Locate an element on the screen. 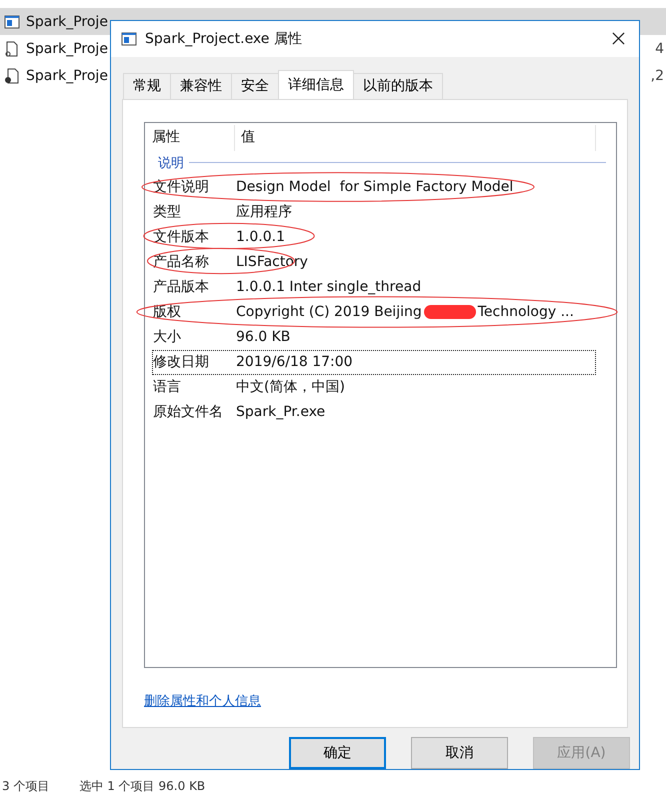  status-text: 3 个项目 is located at coordinates (26, 786).